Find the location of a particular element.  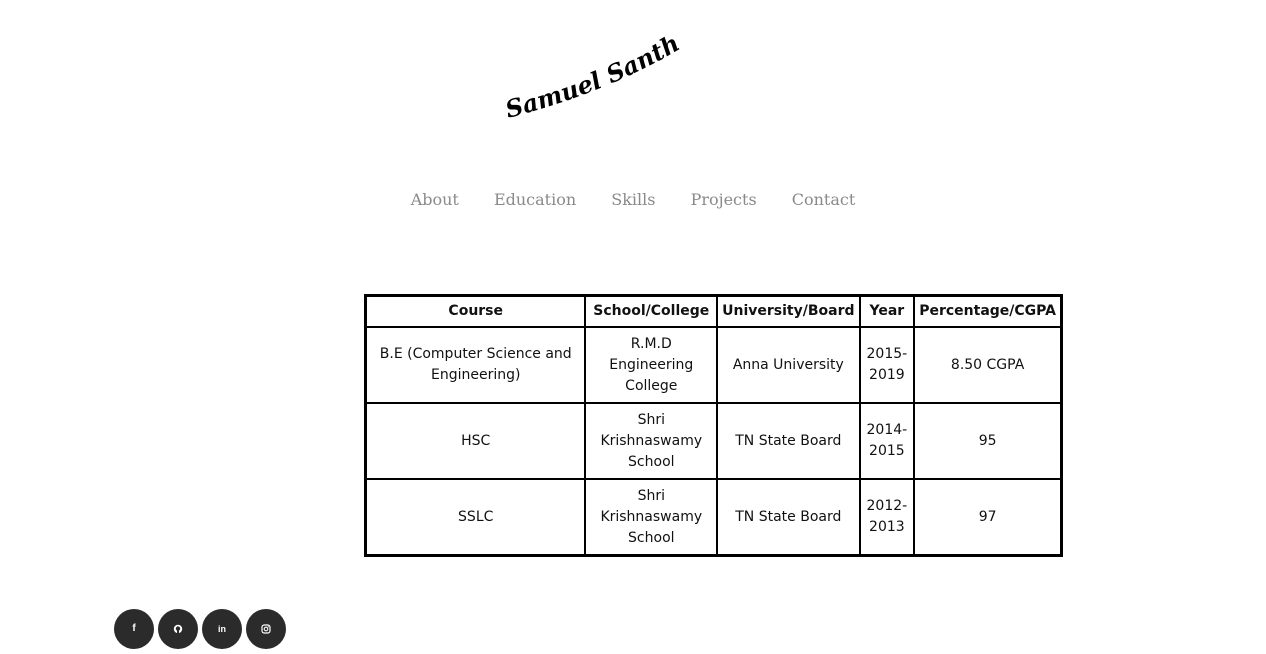

github-link is located at coordinates (178, 629).